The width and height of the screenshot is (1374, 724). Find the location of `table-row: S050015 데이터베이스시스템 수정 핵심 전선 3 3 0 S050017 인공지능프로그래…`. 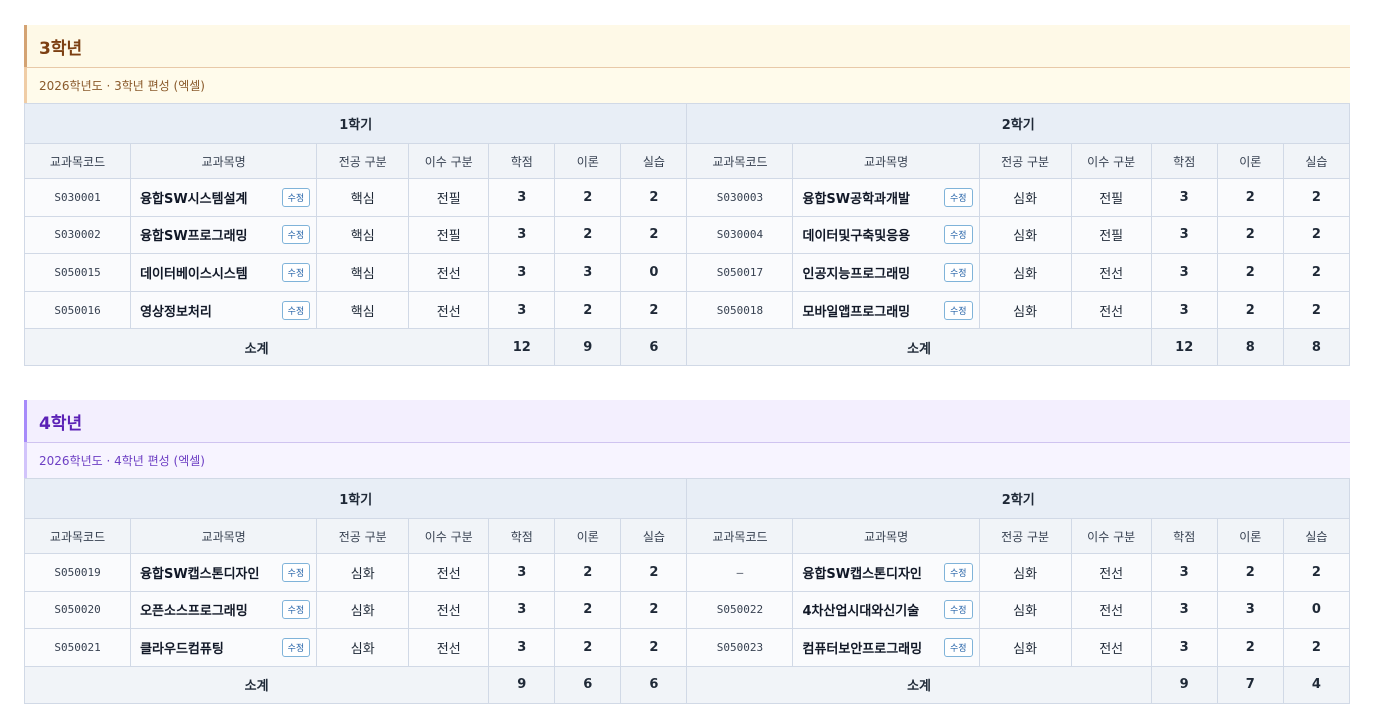

table-row: S050015 데이터베이스시스템 수정 핵심 전선 3 3 0 S050017 인공지능프로그래… is located at coordinates (687, 272).